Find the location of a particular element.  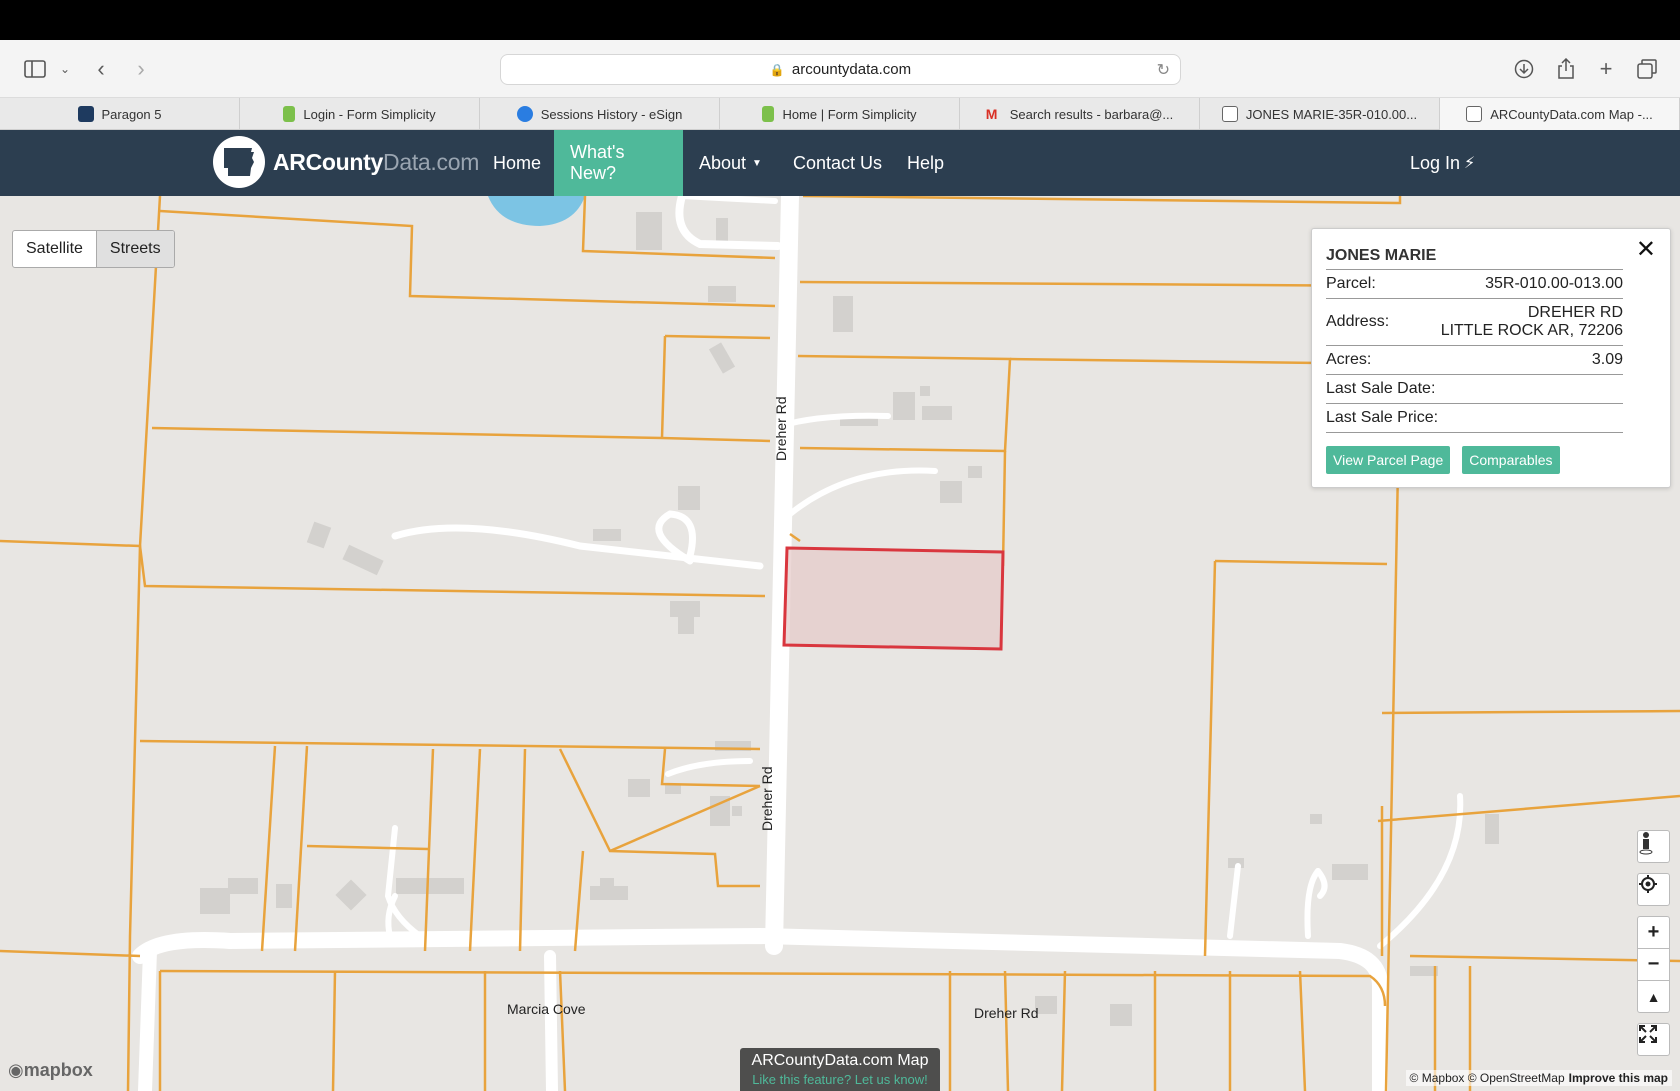

mapbox-logo-text: mapbox is located at coordinates (58, 1070).